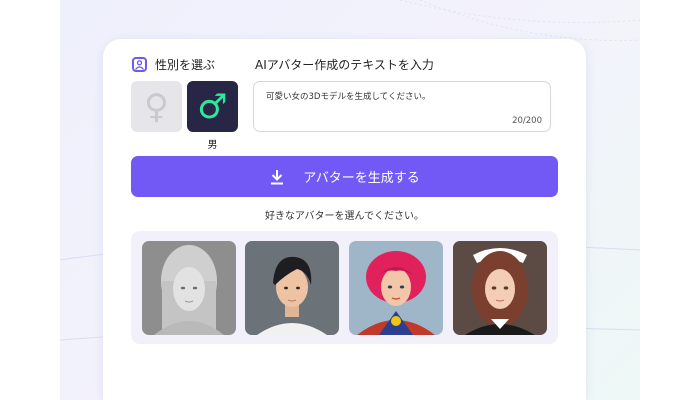  Describe the element at coordinates (189, 288) in the screenshot. I see `avatar-grey-woman` at that location.